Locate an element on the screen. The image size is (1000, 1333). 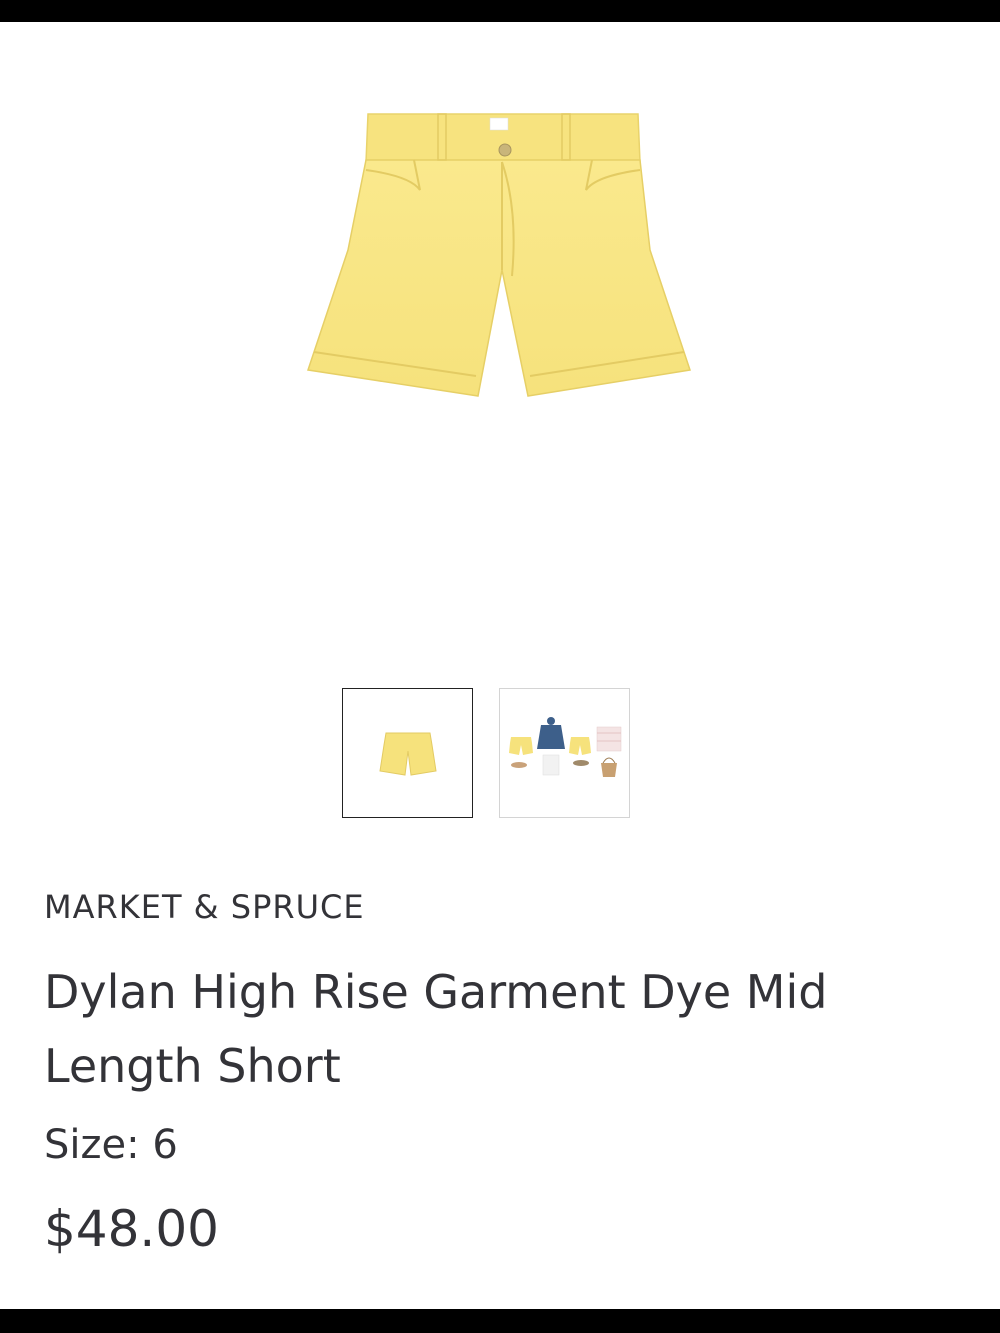
product-image is located at coordinates (500, 255).